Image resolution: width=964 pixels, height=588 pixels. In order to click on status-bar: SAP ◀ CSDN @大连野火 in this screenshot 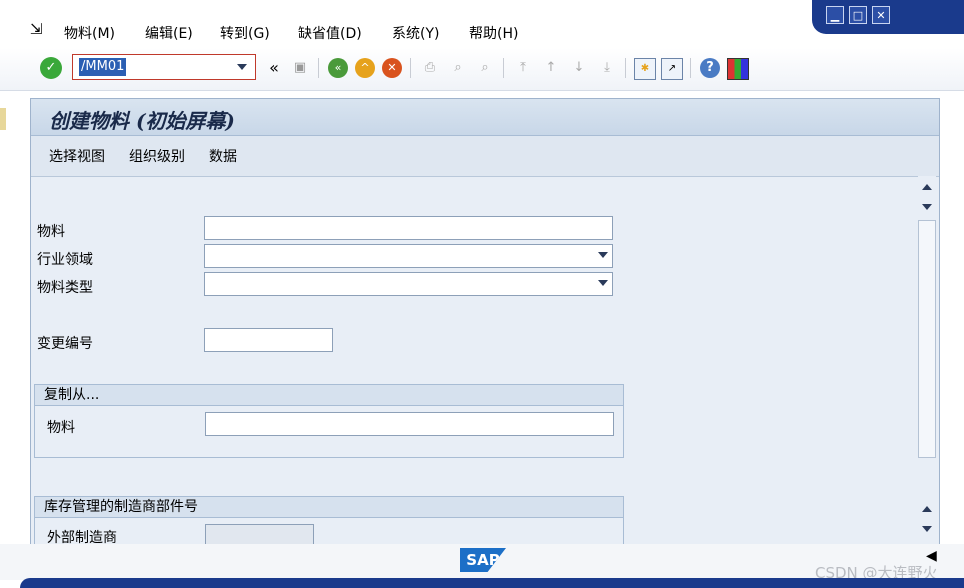, I will do `click(482, 563)`.